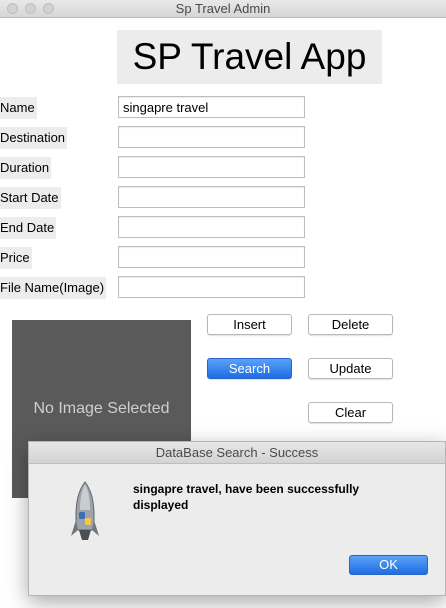  I want to click on duration-field, so click(211, 167).